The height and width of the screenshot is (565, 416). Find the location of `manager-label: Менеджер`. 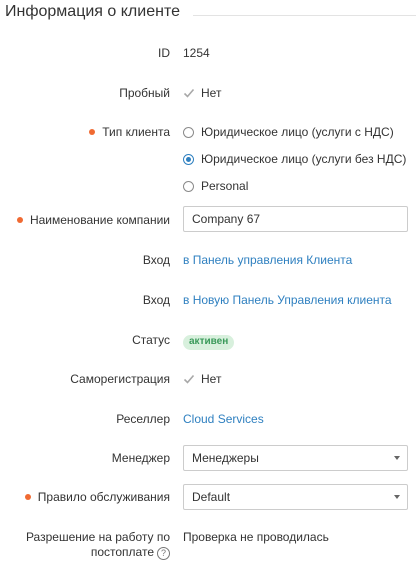

manager-label: Менеджер is located at coordinates (140, 458).